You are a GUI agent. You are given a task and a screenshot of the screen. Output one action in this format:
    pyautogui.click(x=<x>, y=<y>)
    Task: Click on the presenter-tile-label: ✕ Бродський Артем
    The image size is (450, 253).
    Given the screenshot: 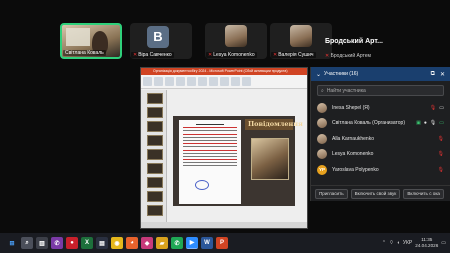 What is the action you would take?
    pyautogui.click(x=348, y=56)
    